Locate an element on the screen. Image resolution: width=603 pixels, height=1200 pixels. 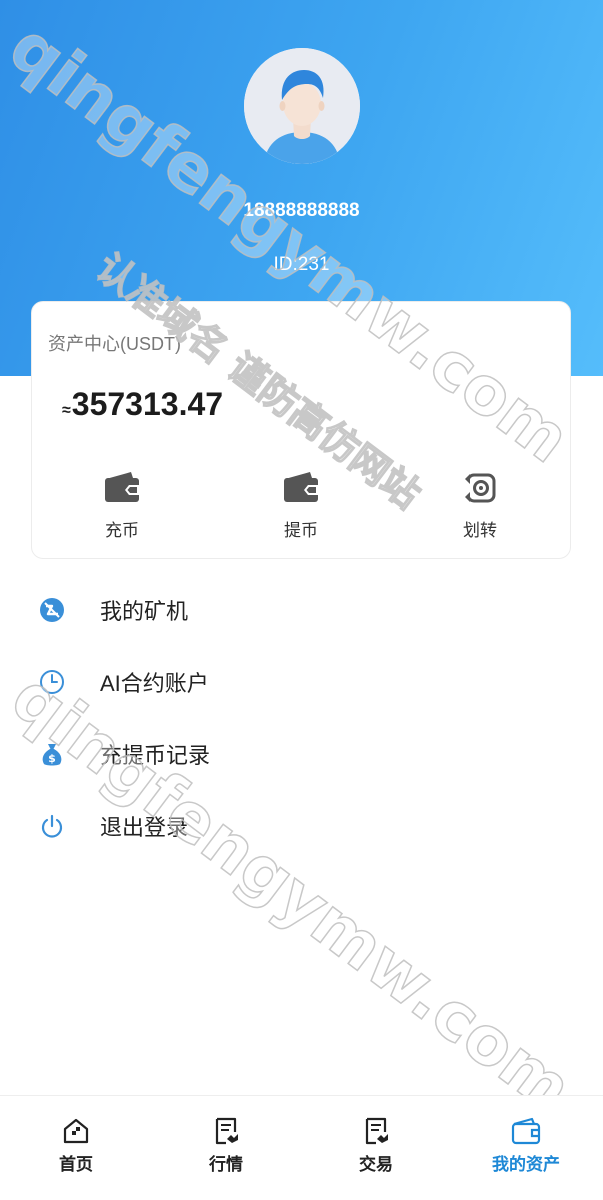
menu-label: 充提币记录 is located at coordinates (155, 755).